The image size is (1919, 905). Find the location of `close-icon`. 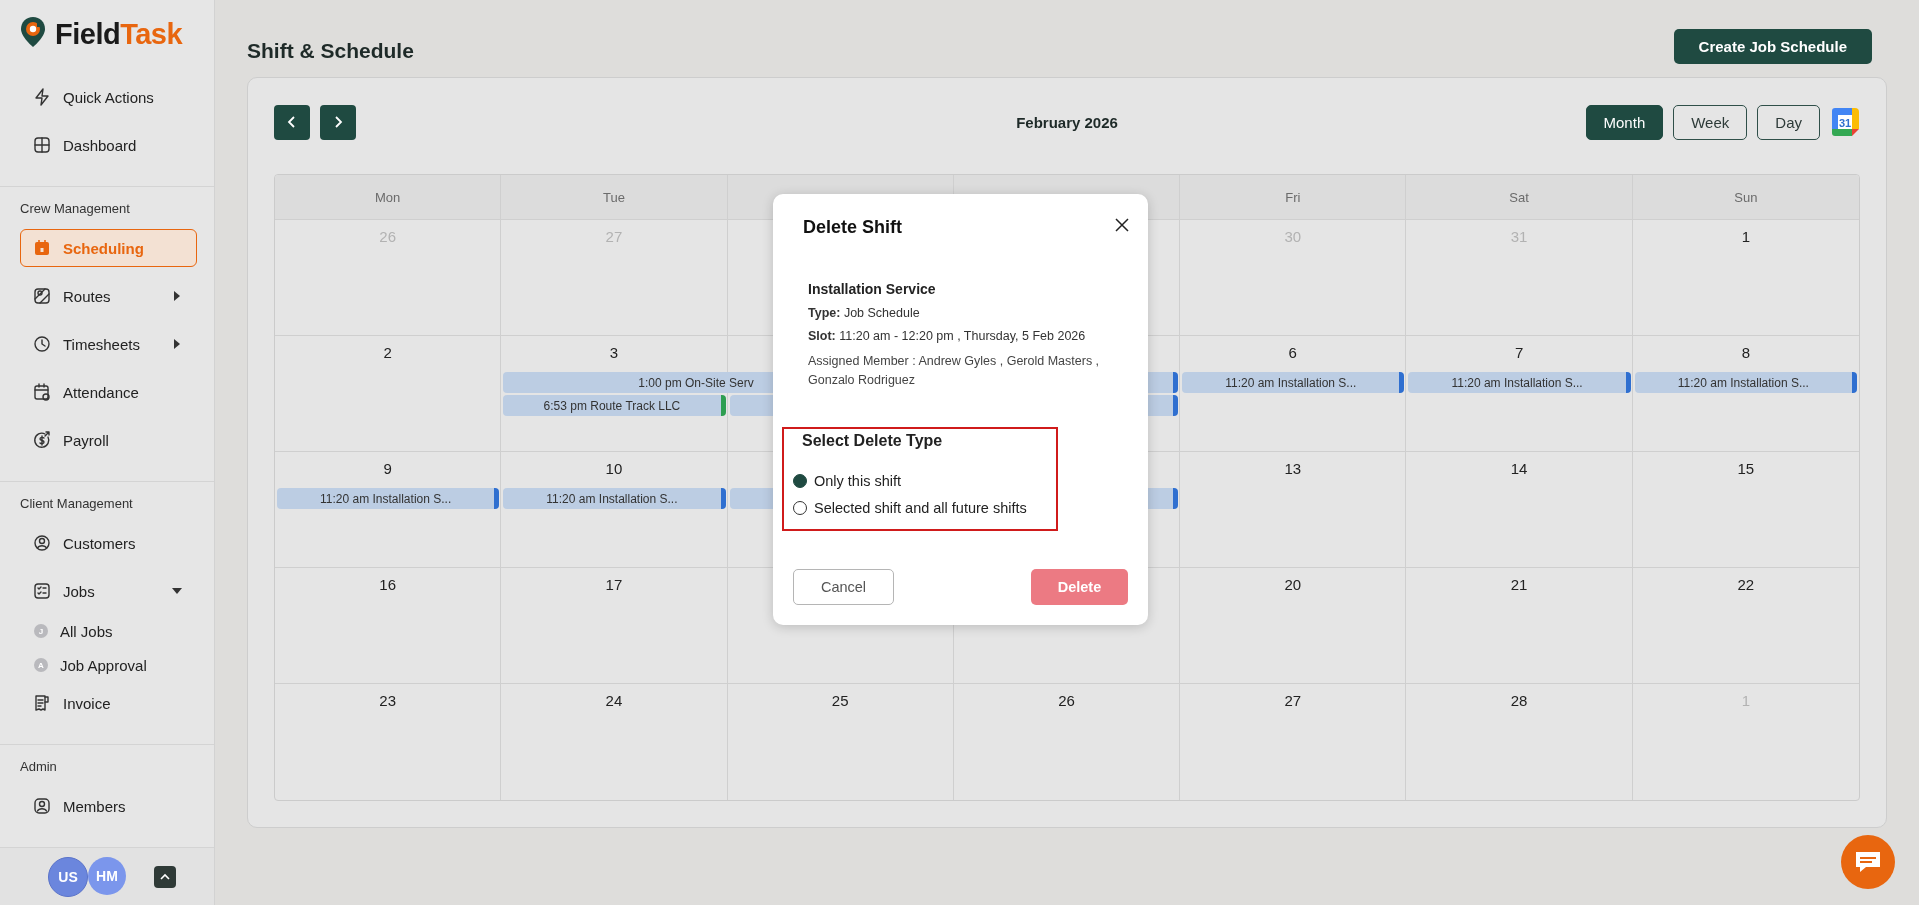

close-icon is located at coordinates (1122, 225).